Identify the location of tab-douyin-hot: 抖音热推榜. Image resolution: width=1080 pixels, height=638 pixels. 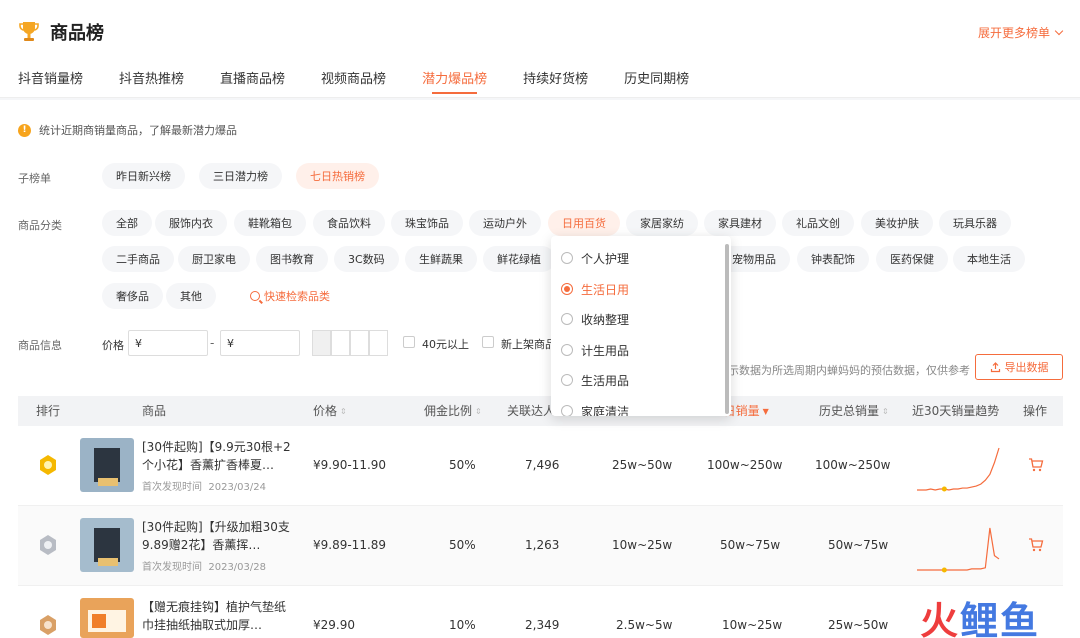
(151, 82).